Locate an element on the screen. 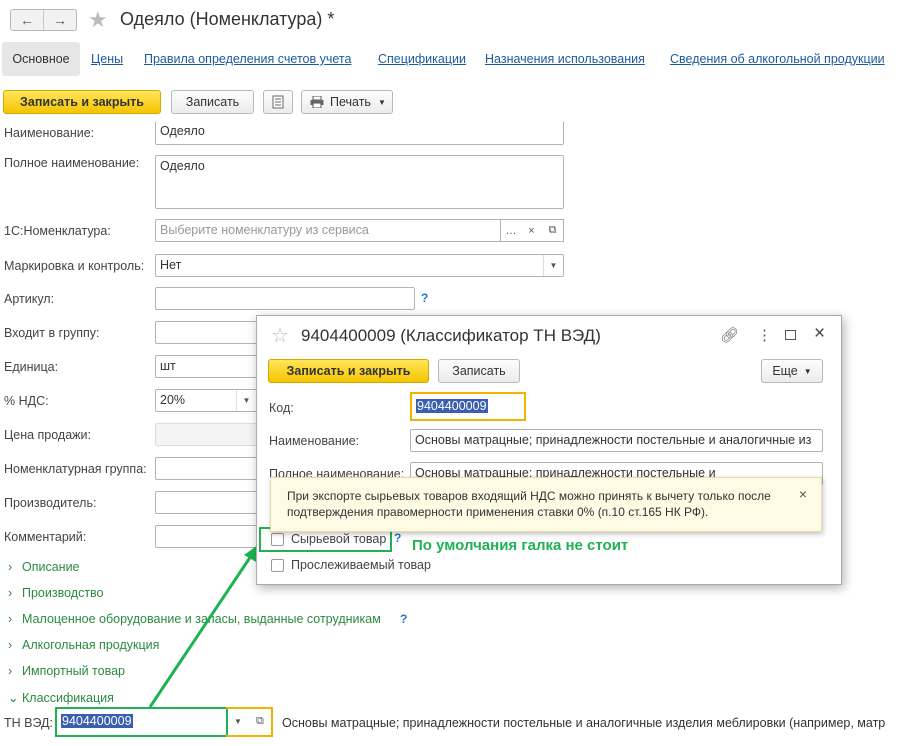 The image size is (902, 746). popup-save-and-close-button: Записать и закрыть is located at coordinates (348, 371).